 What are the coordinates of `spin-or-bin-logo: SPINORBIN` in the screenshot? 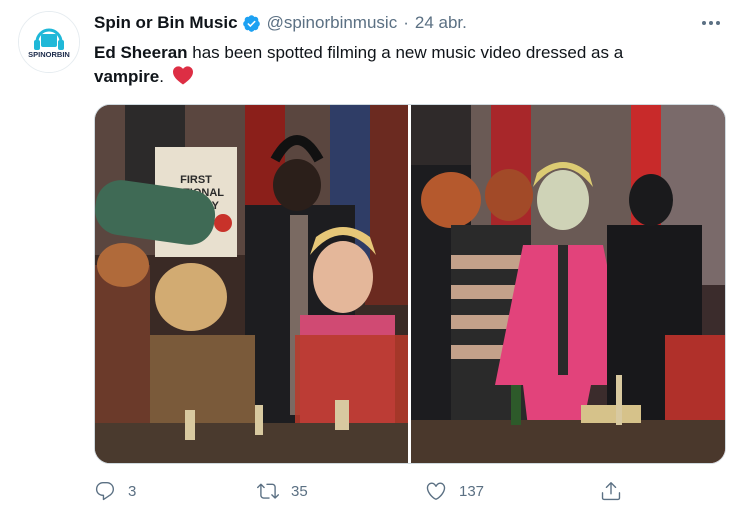 It's located at (49, 42).